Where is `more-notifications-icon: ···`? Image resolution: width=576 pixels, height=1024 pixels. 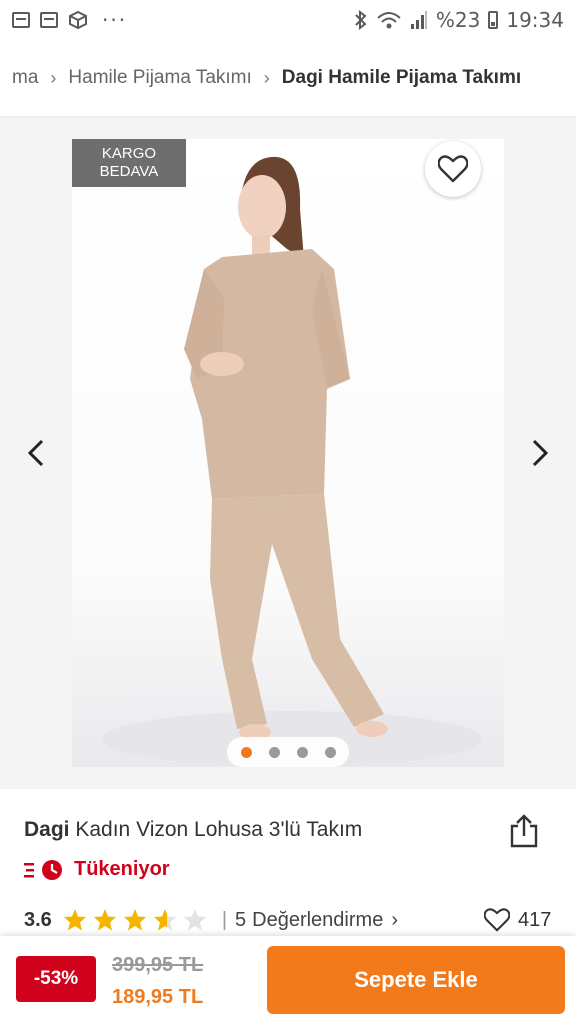 more-notifications-icon: ··· is located at coordinates (115, 20).